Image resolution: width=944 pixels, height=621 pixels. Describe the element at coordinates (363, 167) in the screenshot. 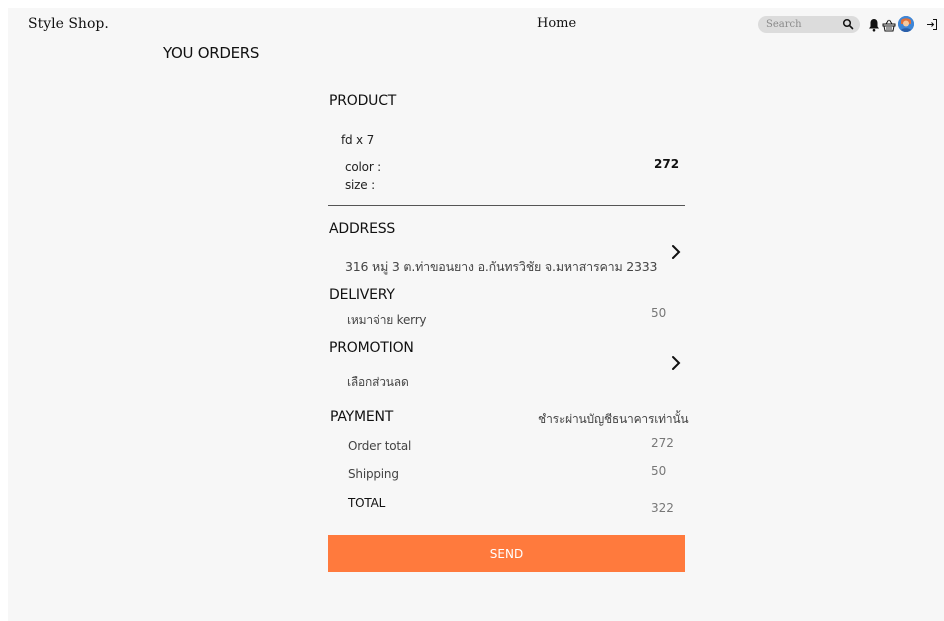

I see `color-label: color :` at that location.